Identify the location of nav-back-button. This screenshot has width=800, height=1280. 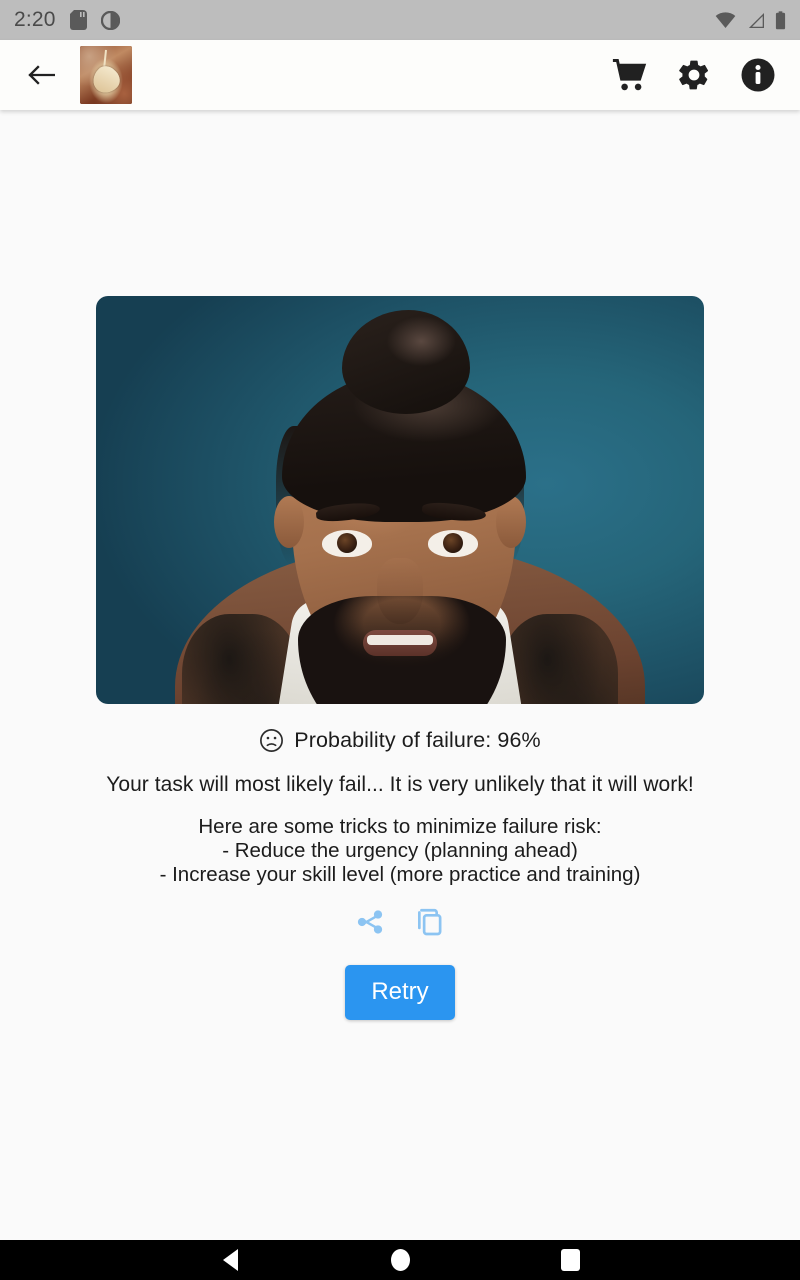
(230, 1260).